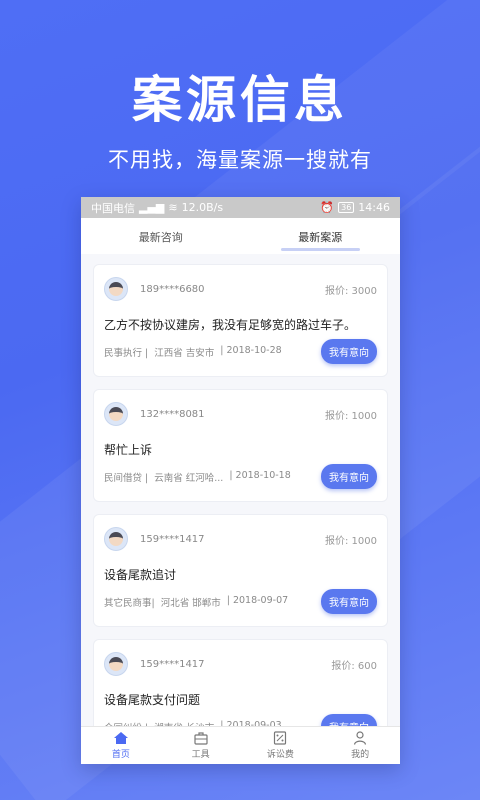 The image size is (480, 800). What do you see at coordinates (152, 700) in the screenshot?
I see `case-title: 设备尾款支付问题` at bounding box center [152, 700].